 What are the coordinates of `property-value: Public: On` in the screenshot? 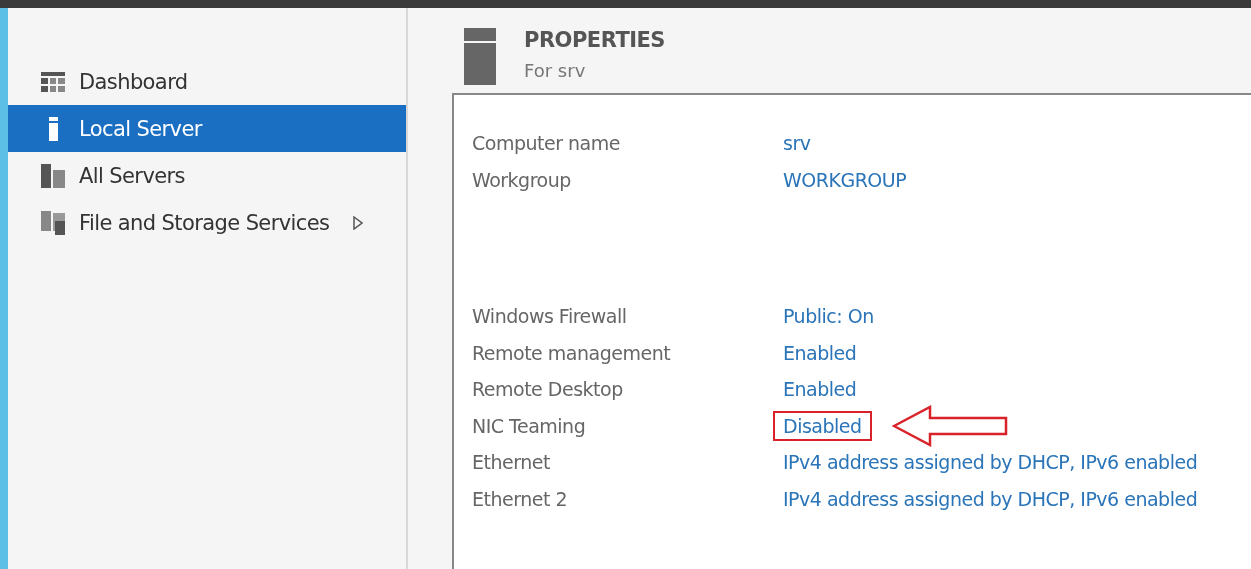 It's located at (828, 316).